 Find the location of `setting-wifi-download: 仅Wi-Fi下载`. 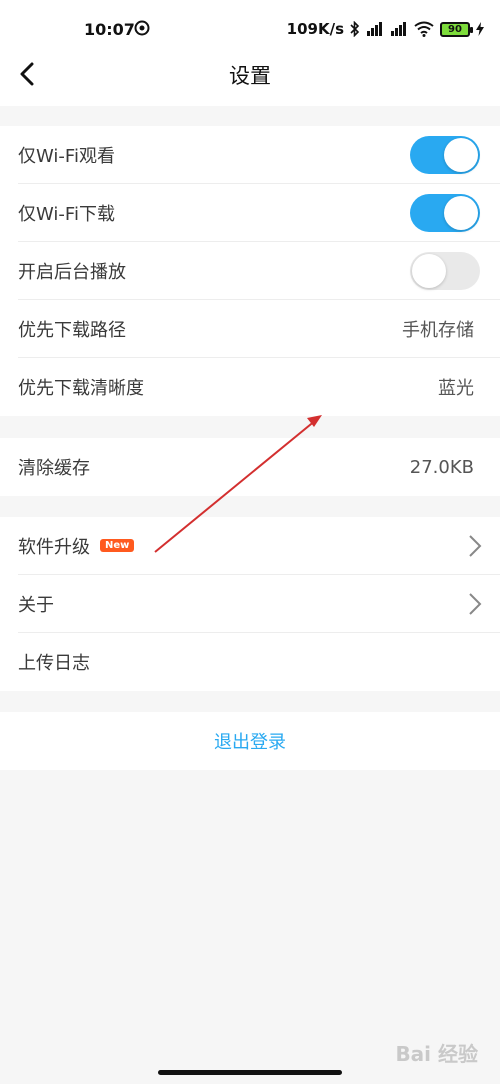

setting-wifi-download: 仅Wi-Fi下载 is located at coordinates (259, 213).